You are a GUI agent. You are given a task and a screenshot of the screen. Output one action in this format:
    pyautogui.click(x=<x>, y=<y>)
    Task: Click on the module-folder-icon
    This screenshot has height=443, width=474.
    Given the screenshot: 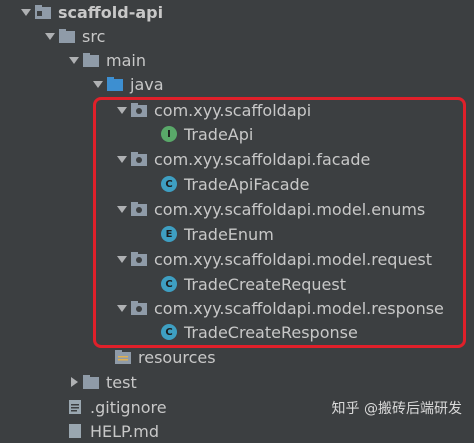 What is the action you would take?
    pyautogui.click(x=43, y=12)
    